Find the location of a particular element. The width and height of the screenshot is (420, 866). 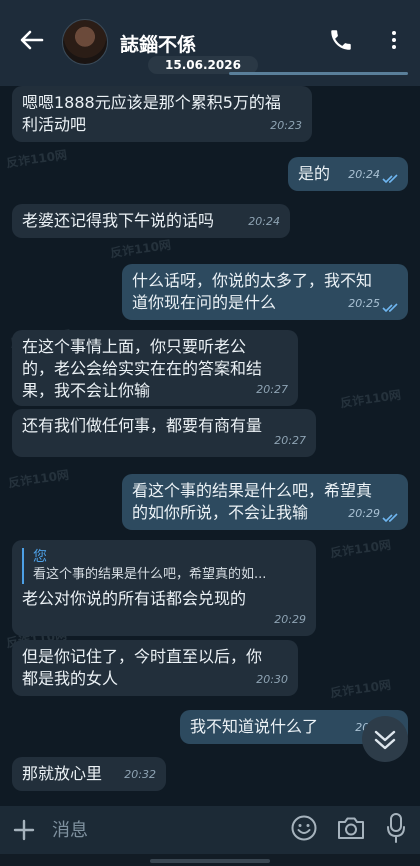

message-bubble-incoming: 那就放心里 20:32 is located at coordinates (89, 774).